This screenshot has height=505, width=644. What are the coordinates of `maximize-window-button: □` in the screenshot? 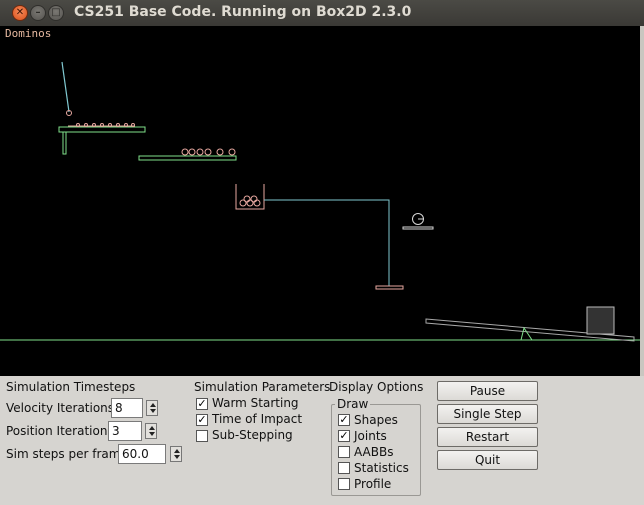 It's located at (56, 13).